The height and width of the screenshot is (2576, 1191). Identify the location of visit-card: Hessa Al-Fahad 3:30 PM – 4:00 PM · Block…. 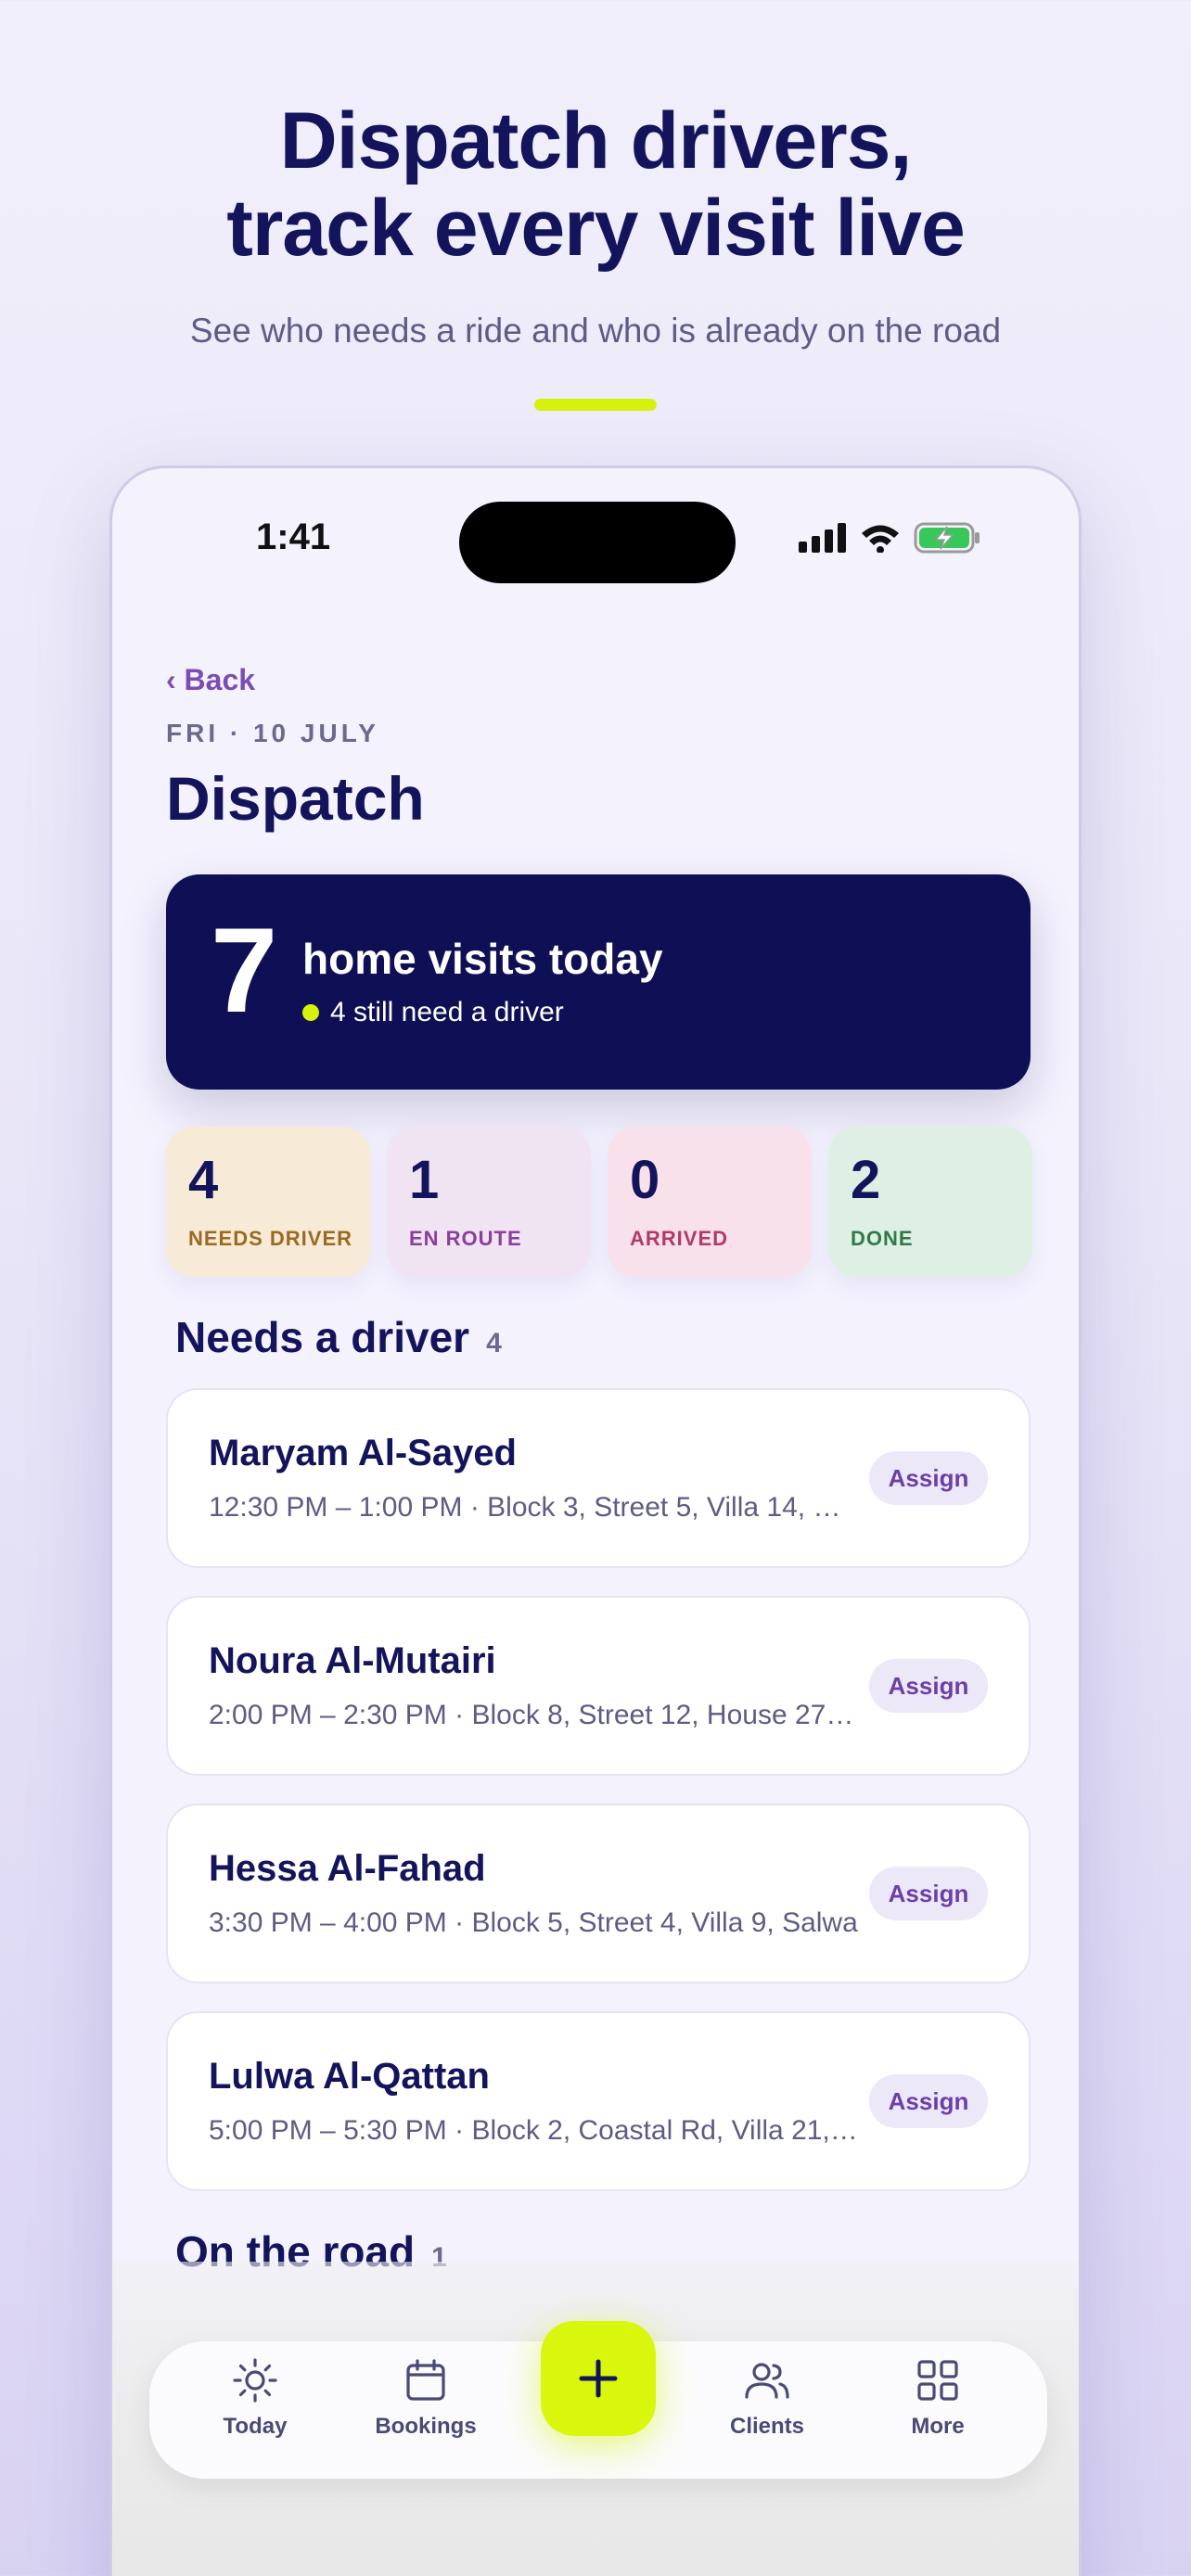
(598, 1893).